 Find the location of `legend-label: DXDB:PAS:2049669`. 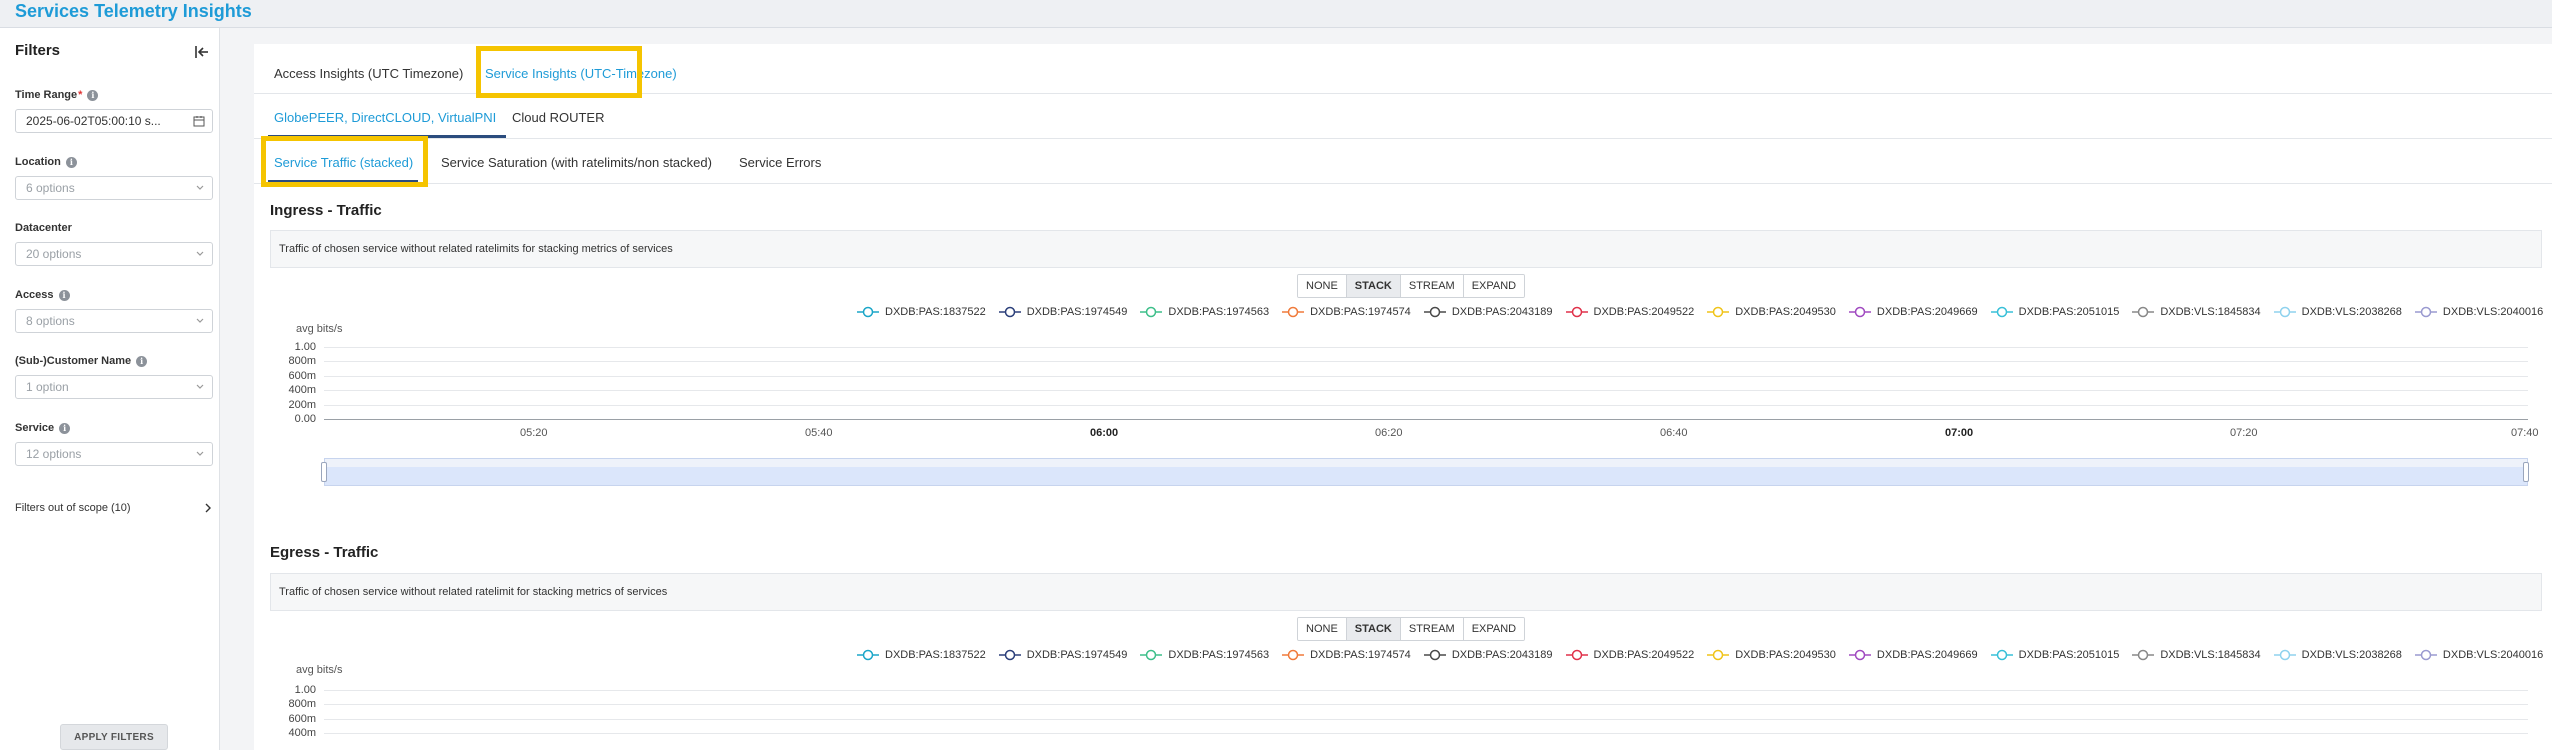

legend-label: DXDB:PAS:2049669 is located at coordinates (1927, 311).